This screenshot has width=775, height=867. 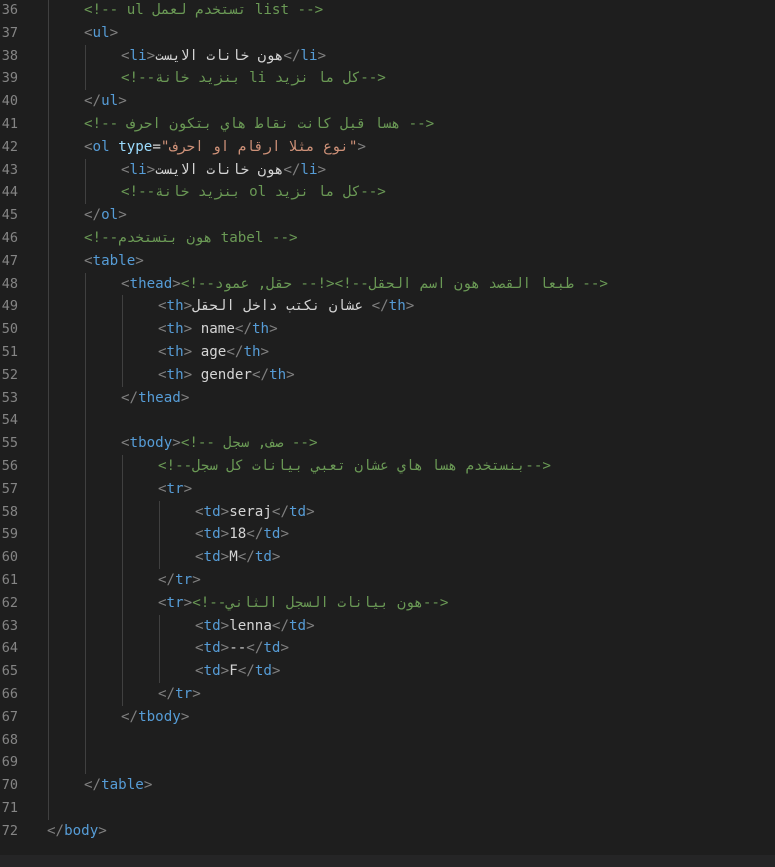 What do you see at coordinates (203, 11) in the screenshot?
I see `line-code: <!-- ul تستخدم لعمل list -->` at bounding box center [203, 11].